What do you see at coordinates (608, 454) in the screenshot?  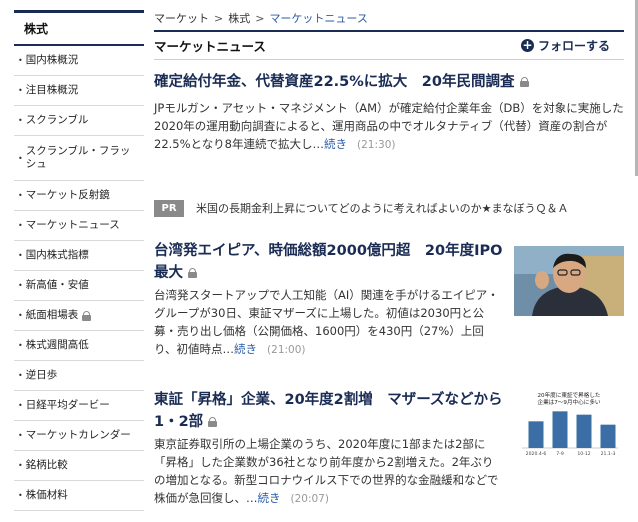 I see `chart-tick-label: 21.1-3` at bounding box center [608, 454].